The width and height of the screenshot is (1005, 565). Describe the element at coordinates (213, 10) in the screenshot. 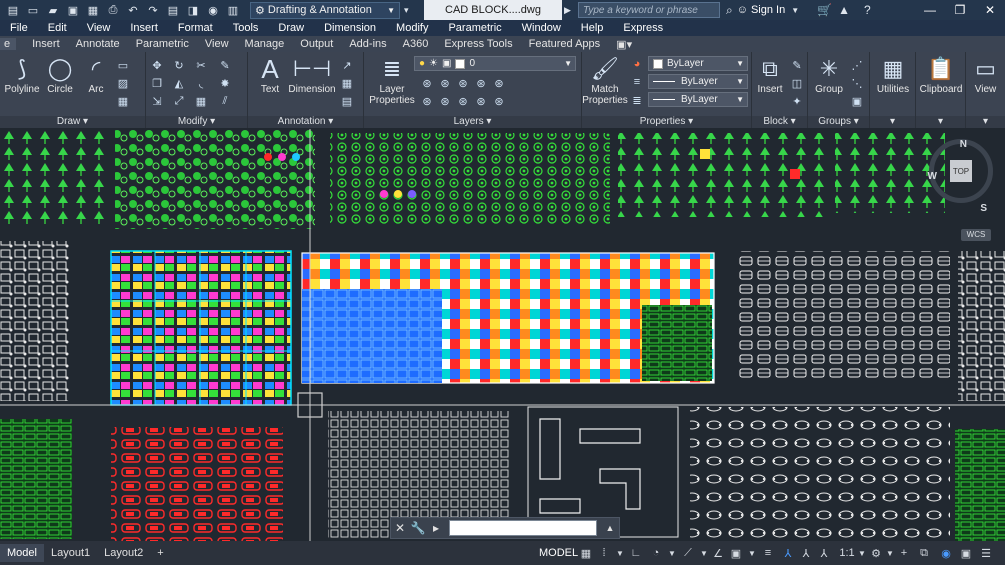

I see `render-icon: ◉` at that location.